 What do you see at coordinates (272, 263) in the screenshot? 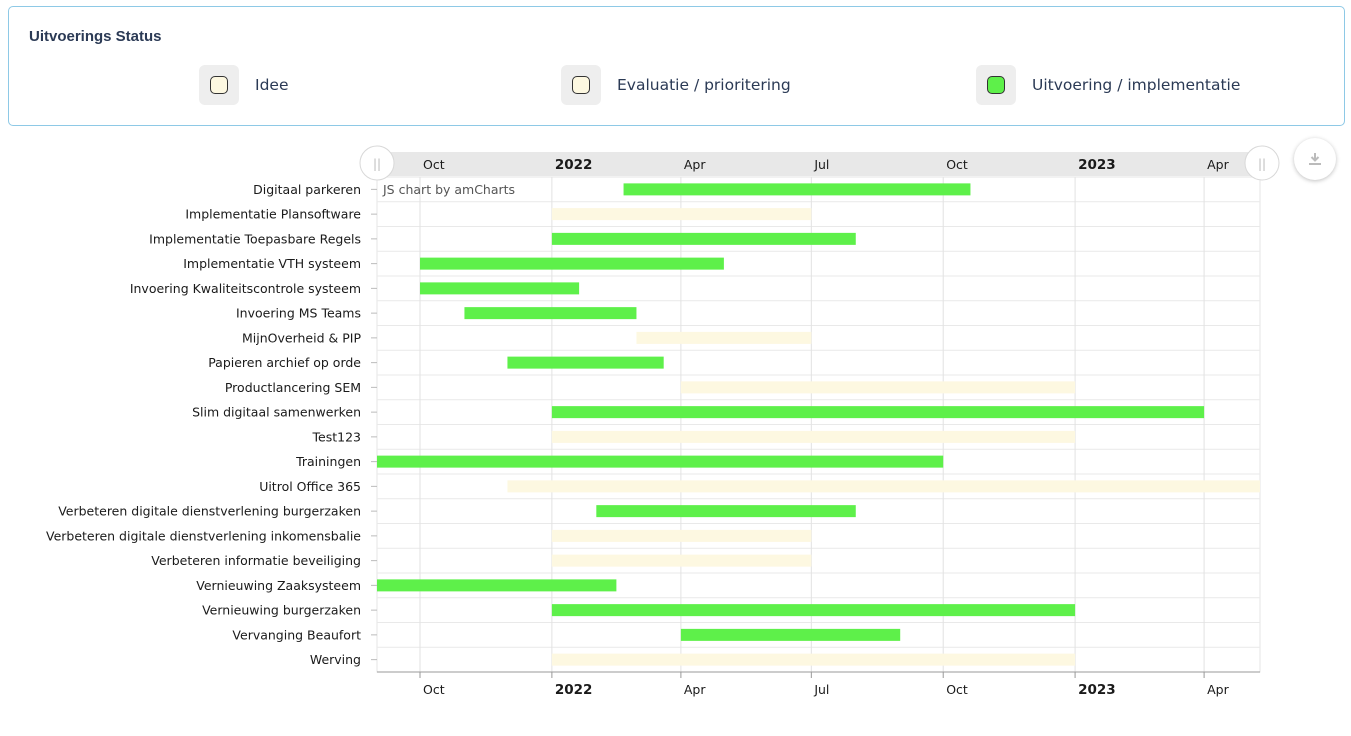
I see `task-label: Implementatie VTH systeem` at bounding box center [272, 263].